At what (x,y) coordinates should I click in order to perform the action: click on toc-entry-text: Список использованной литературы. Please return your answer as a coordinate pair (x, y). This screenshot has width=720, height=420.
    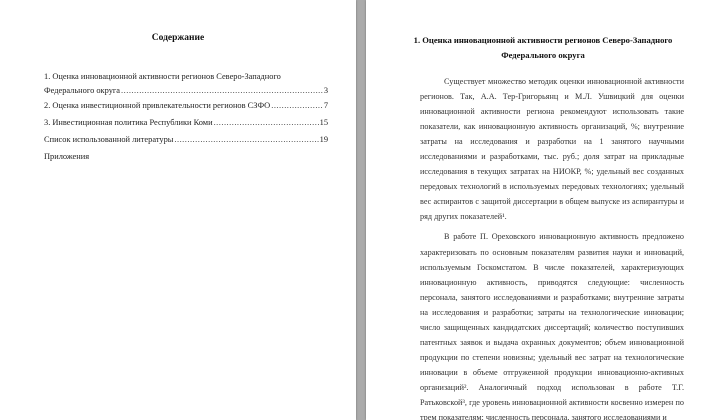
    Looking at the image, I should click on (109, 139).